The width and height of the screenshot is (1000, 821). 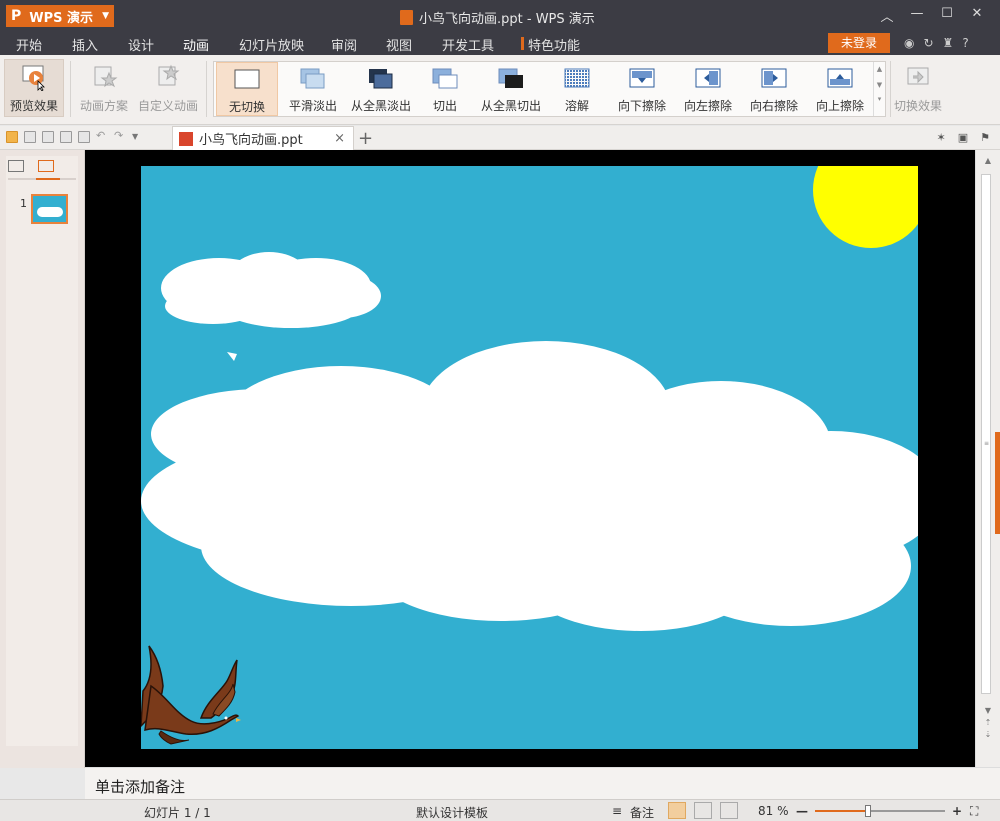 What do you see at coordinates (49, 209) in the screenshot?
I see `slide-thumbnail` at bounding box center [49, 209].